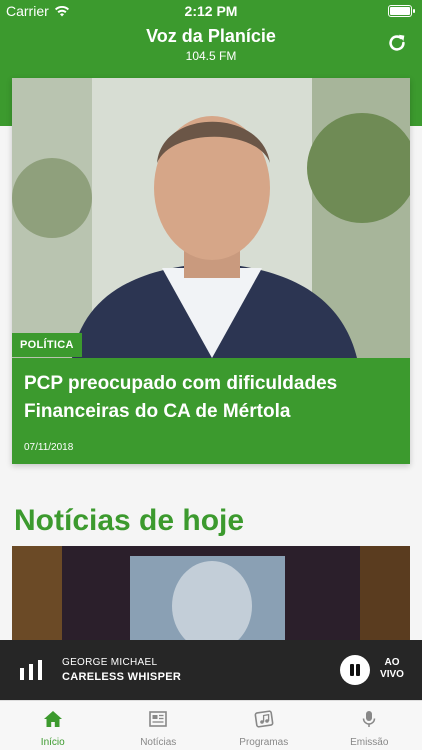 Image resolution: width=422 pixels, height=750 pixels. Describe the element at coordinates (211, 670) in the screenshot. I see `now-playing-bar: GEORGE MICHAEL CARELESS WHISPER AO VIVO` at that location.